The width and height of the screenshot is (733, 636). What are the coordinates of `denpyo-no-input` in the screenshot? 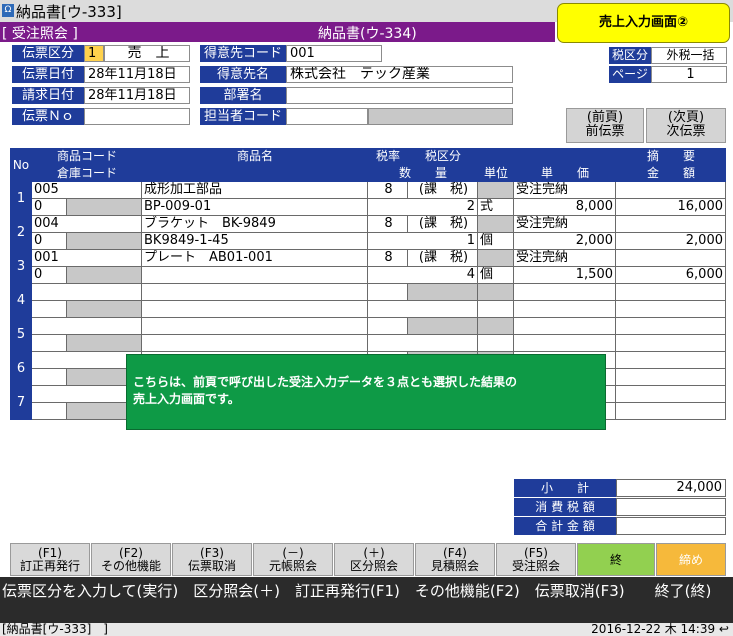 It's located at (137, 116).